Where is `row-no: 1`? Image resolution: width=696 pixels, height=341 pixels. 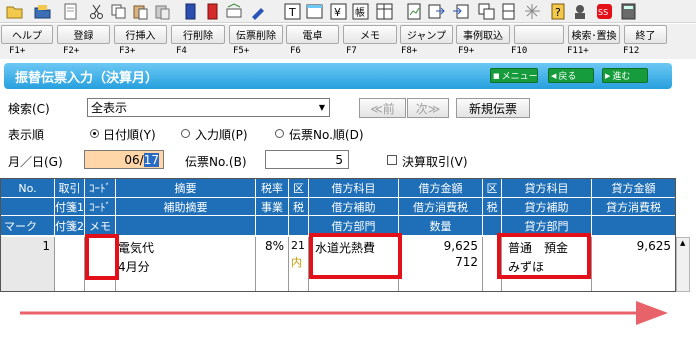 row-no: 1 is located at coordinates (28, 264).